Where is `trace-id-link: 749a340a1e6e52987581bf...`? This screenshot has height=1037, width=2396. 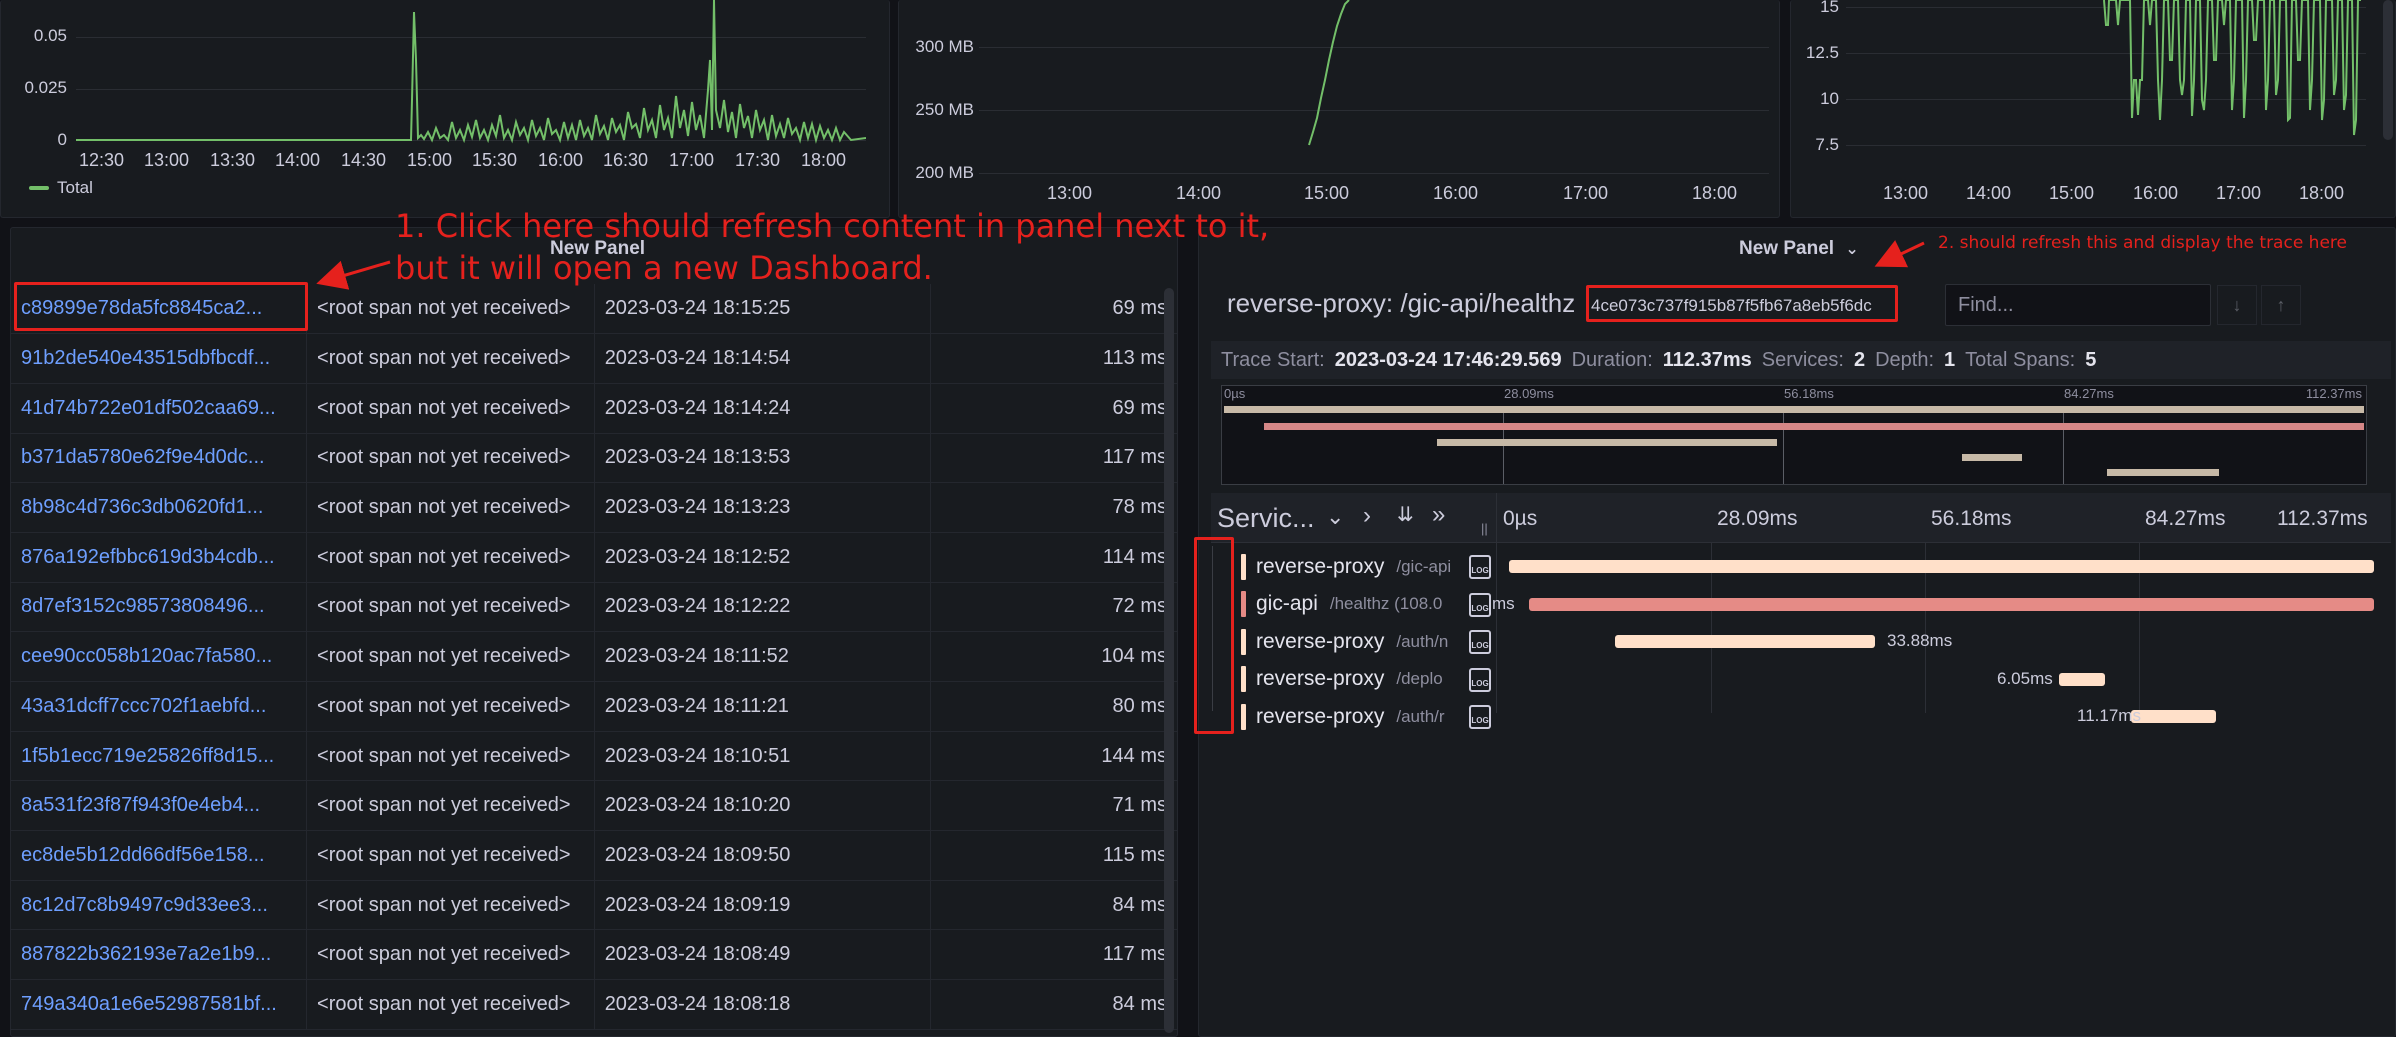
trace-id-link: 749a340a1e6e52987581bf... is located at coordinates (159, 1004).